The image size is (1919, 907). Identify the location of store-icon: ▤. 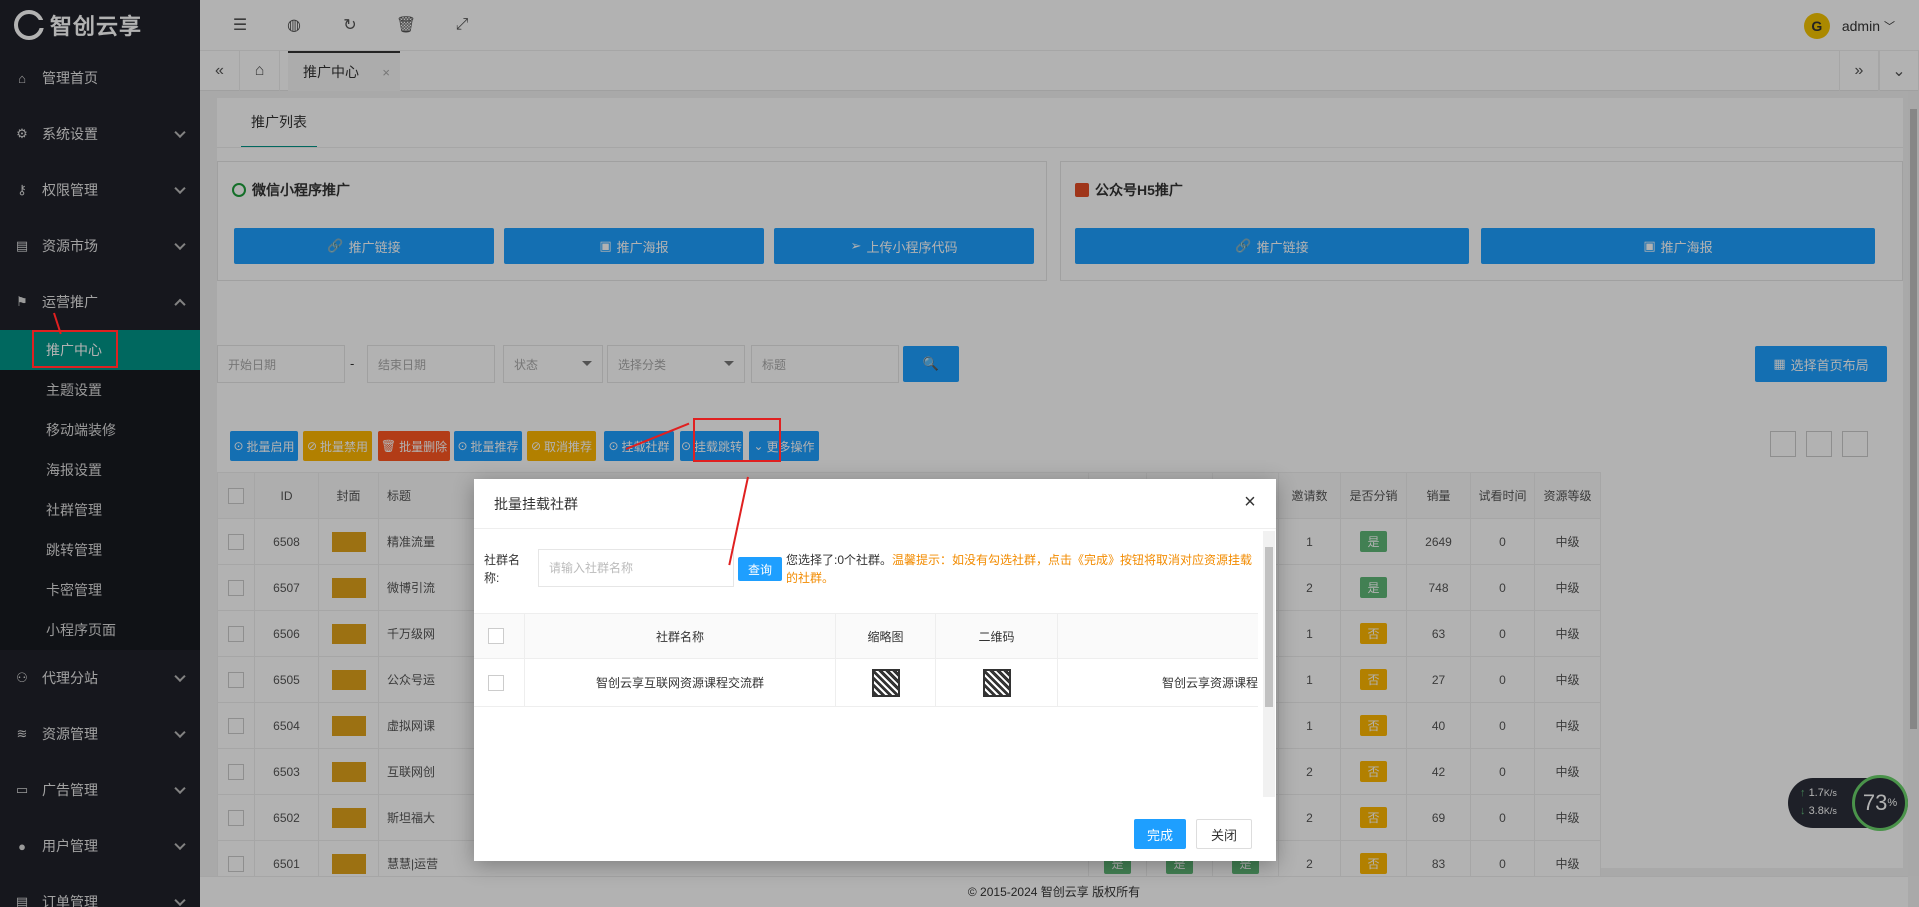
(22, 245).